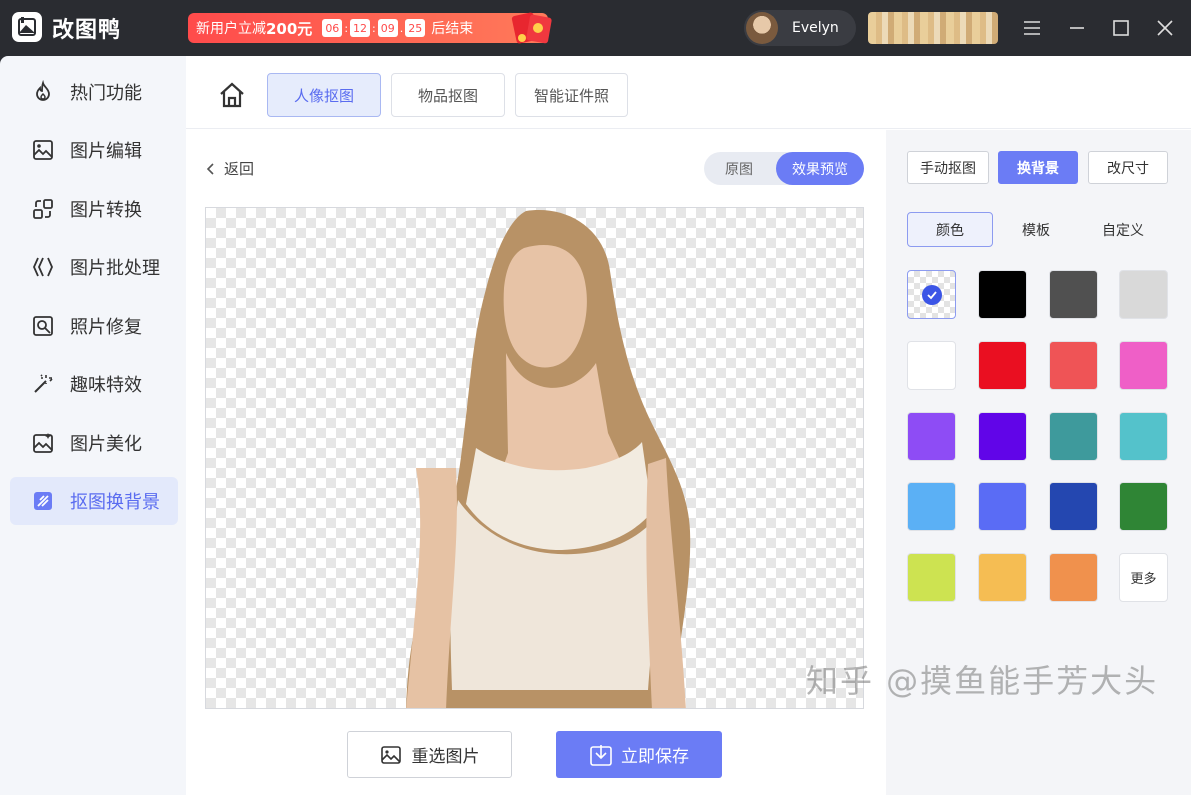  I want to click on sidebar-item-convert: 图片转换, so click(94, 209).